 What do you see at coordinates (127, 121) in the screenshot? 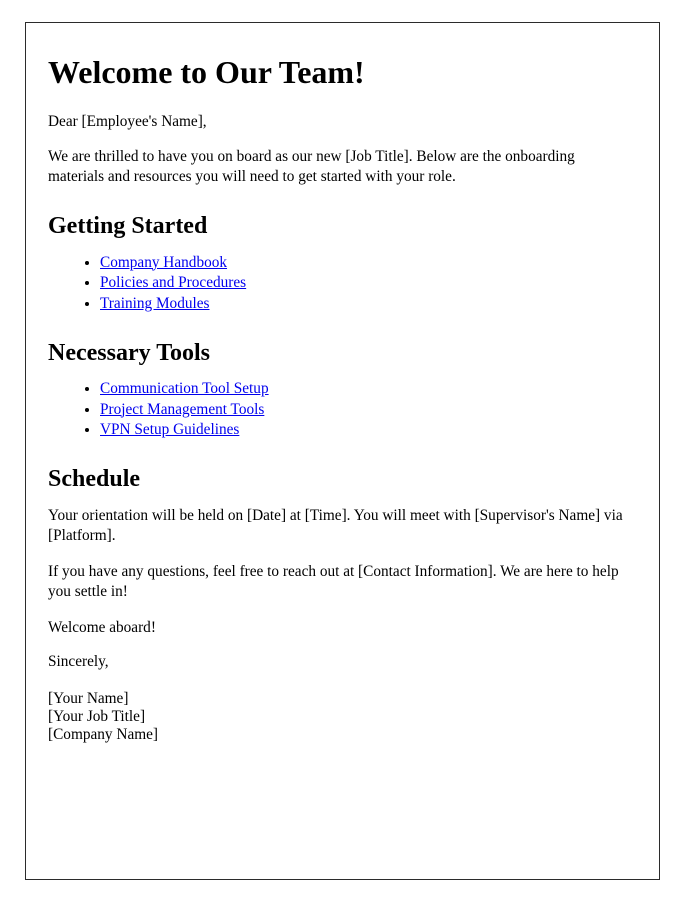
I see `salutation-text: Dear [Employee's Name],` at bounding box center [127, 121].